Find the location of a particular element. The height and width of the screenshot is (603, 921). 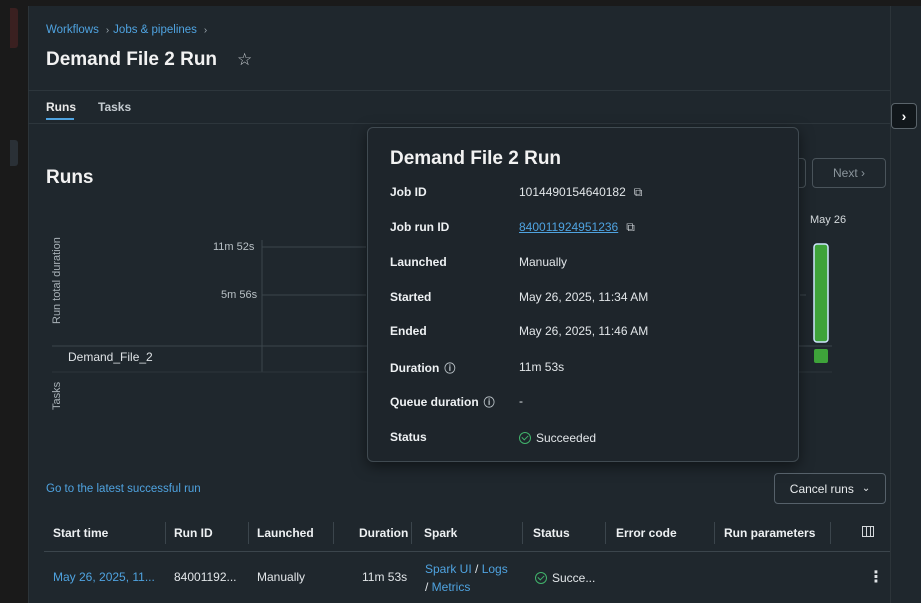

column-header-duration: Duration is located at coordinates (383, 533).